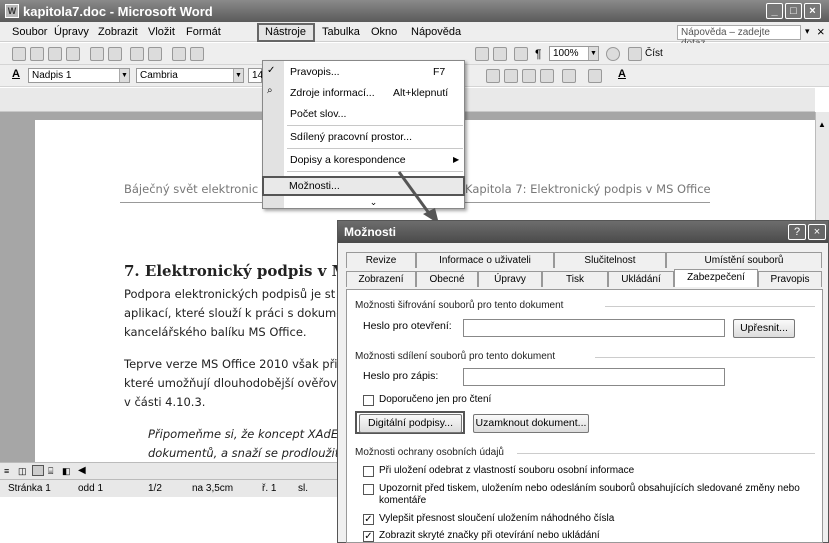 This screenshot has height=543, width=829. Describe the element at coordinates (529, 76) in the screenshot. I see `decrease-indent-icon` at that location.